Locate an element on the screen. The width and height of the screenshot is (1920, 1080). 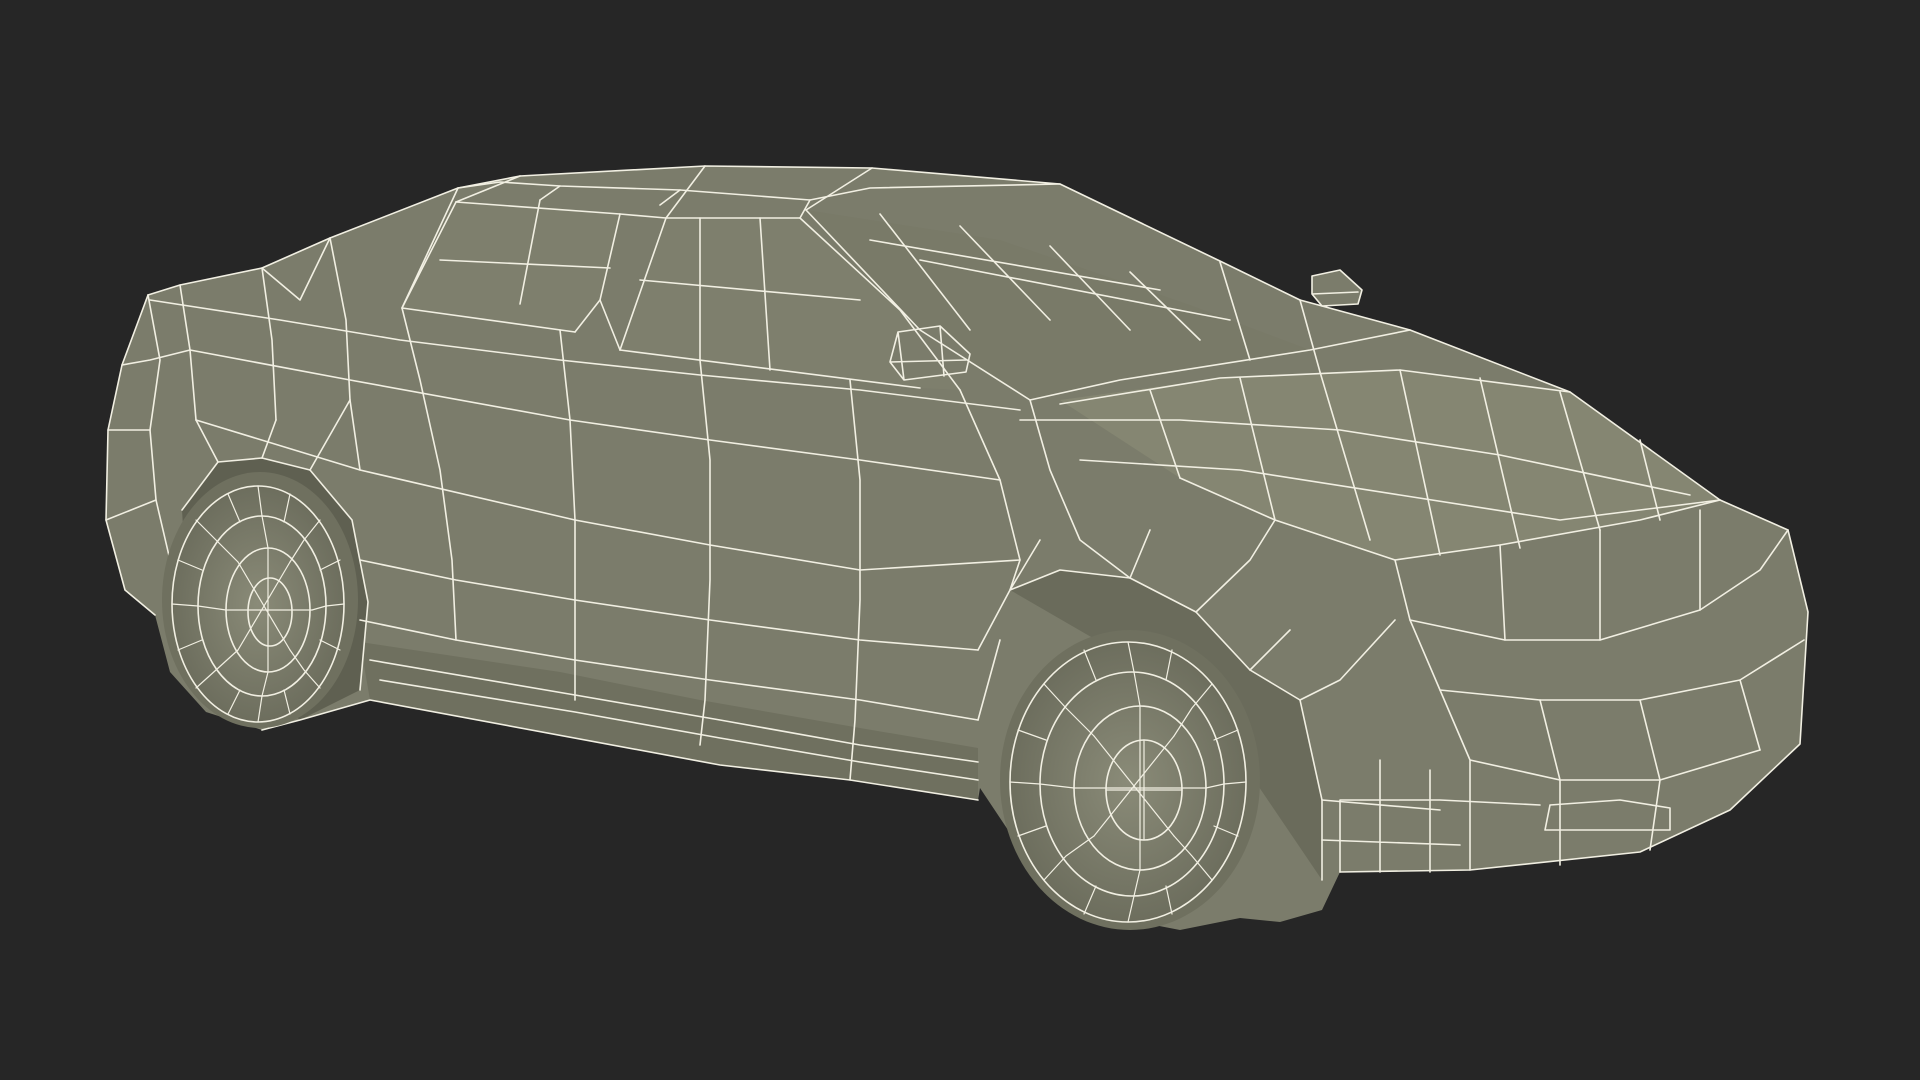
front-wheel is located at coordinates (1130, 780).